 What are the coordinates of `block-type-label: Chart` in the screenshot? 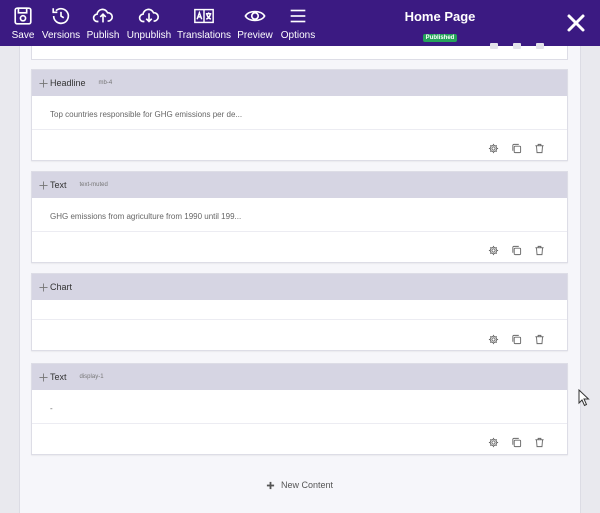 It's located at (61, 287).